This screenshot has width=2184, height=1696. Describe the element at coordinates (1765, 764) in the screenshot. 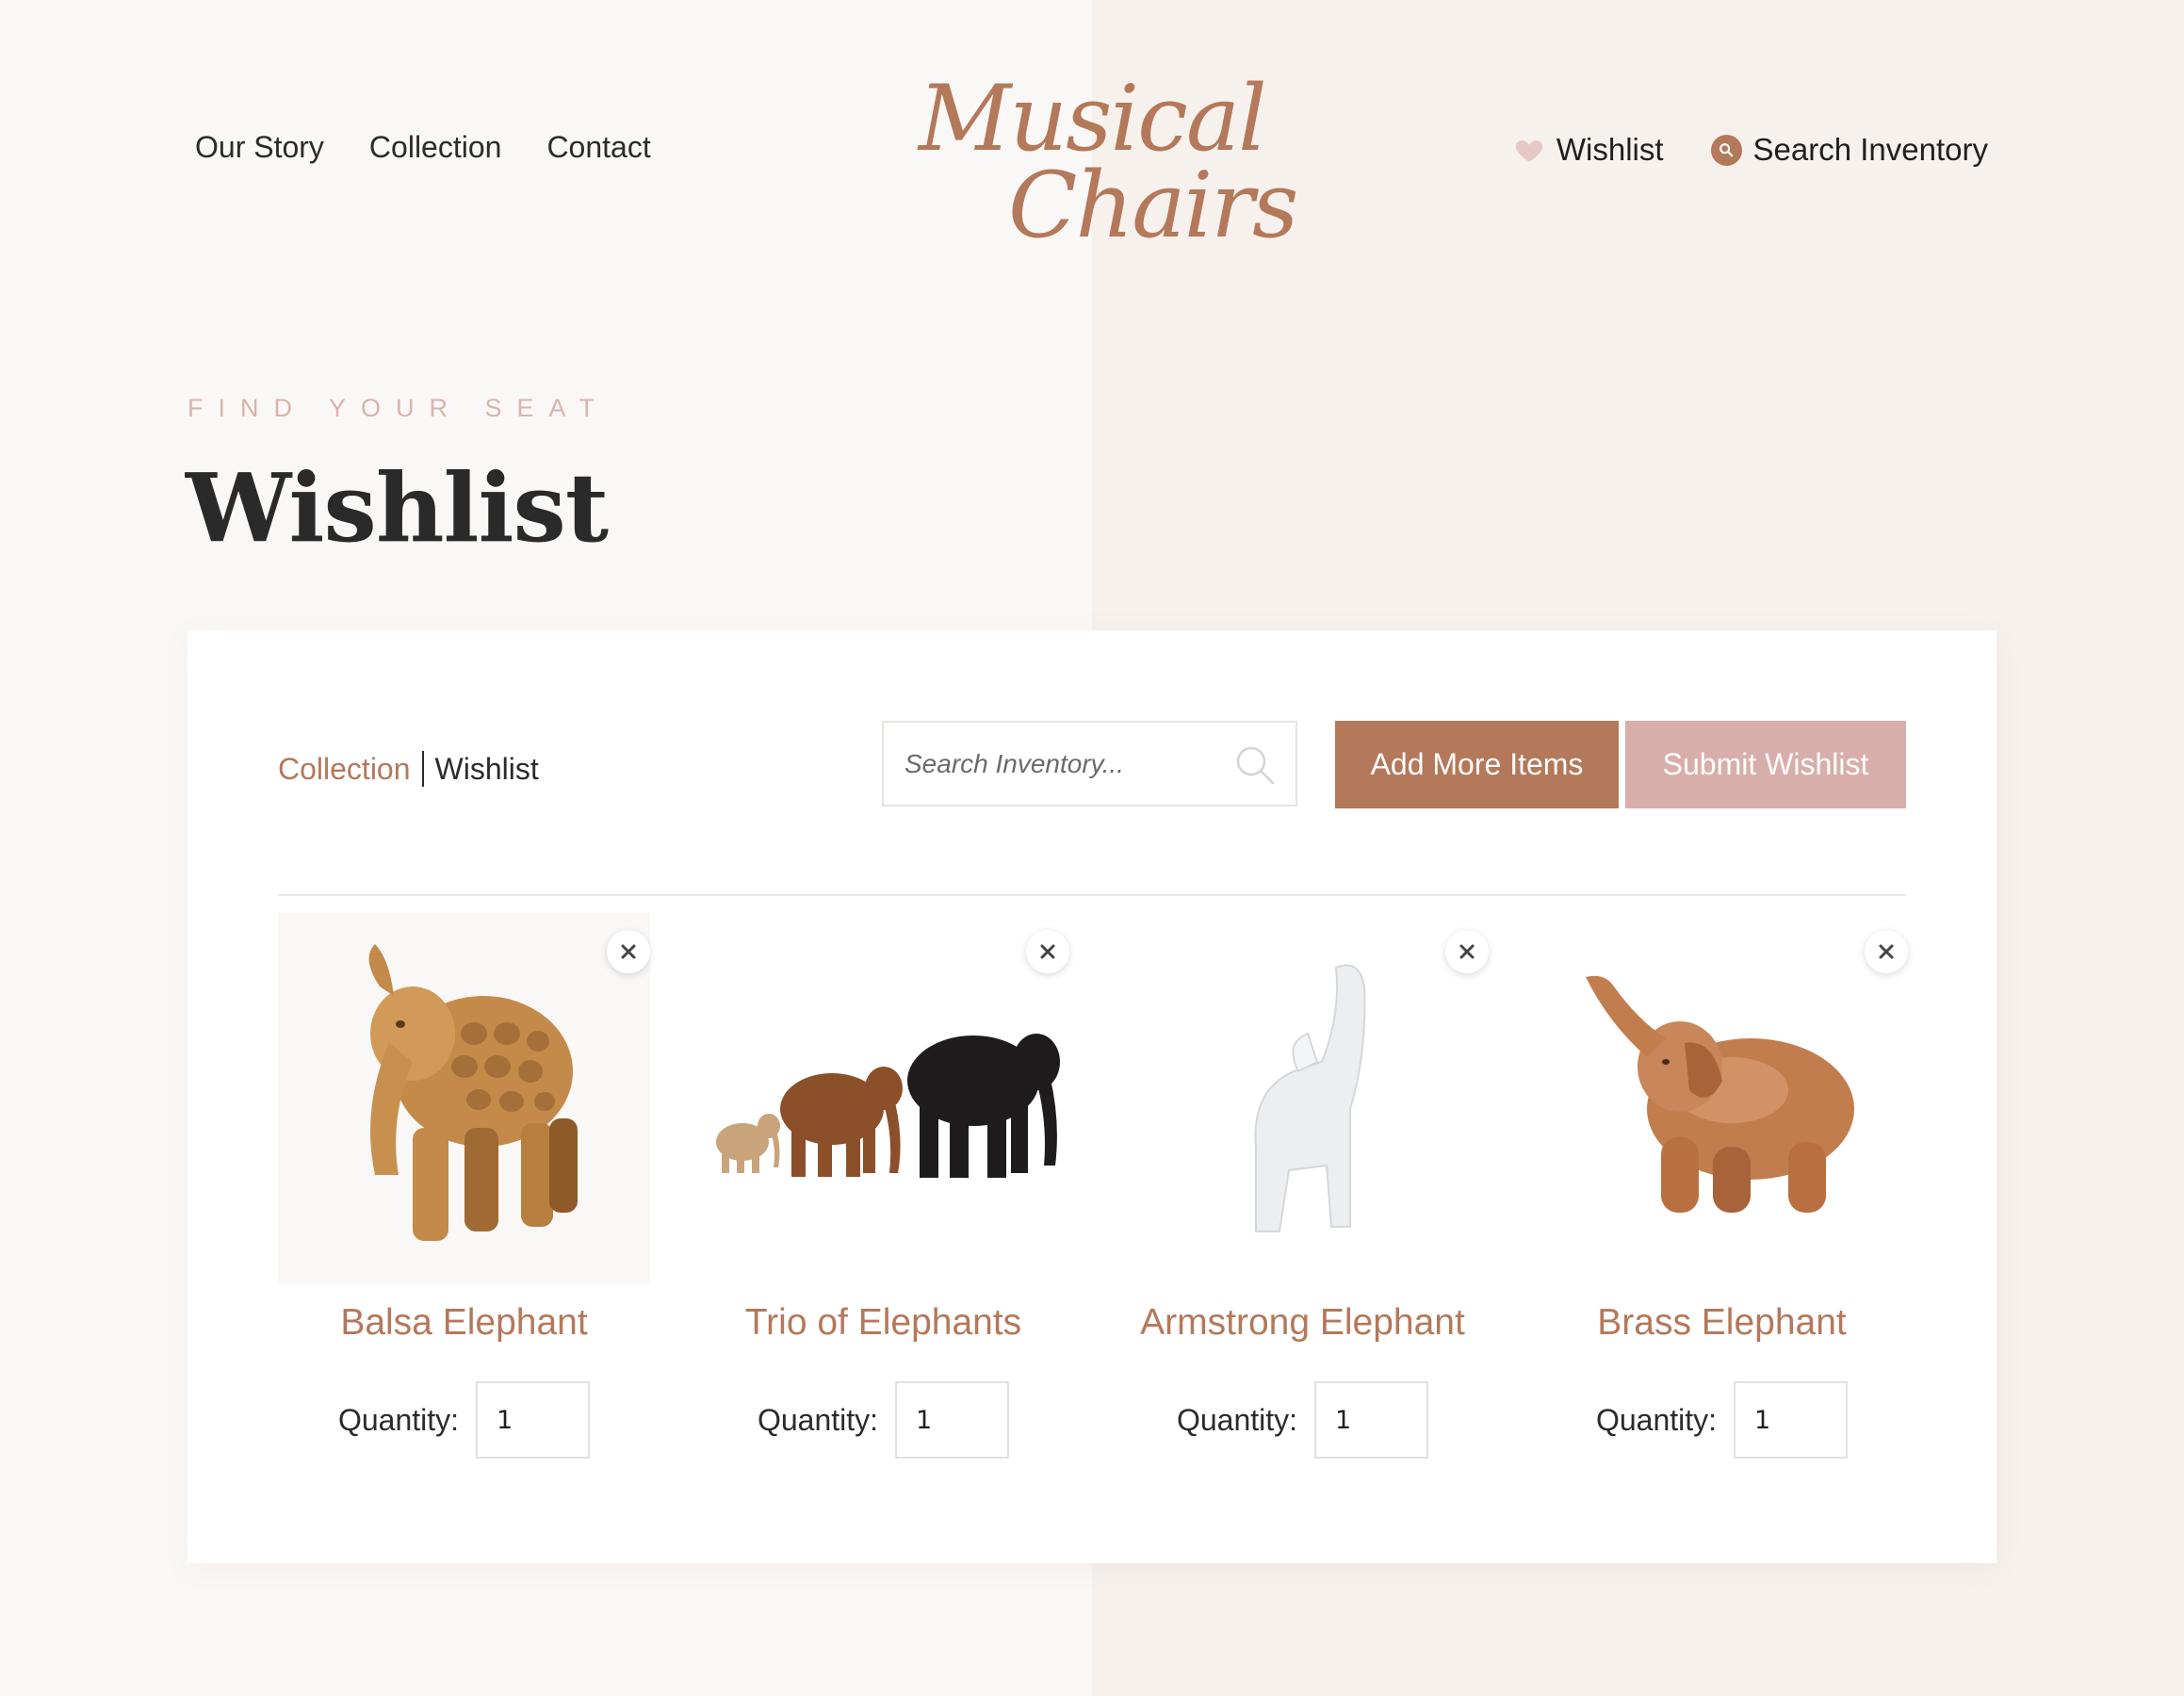

I see `submit-wishlist-button: Submit Wishlist` at that location.